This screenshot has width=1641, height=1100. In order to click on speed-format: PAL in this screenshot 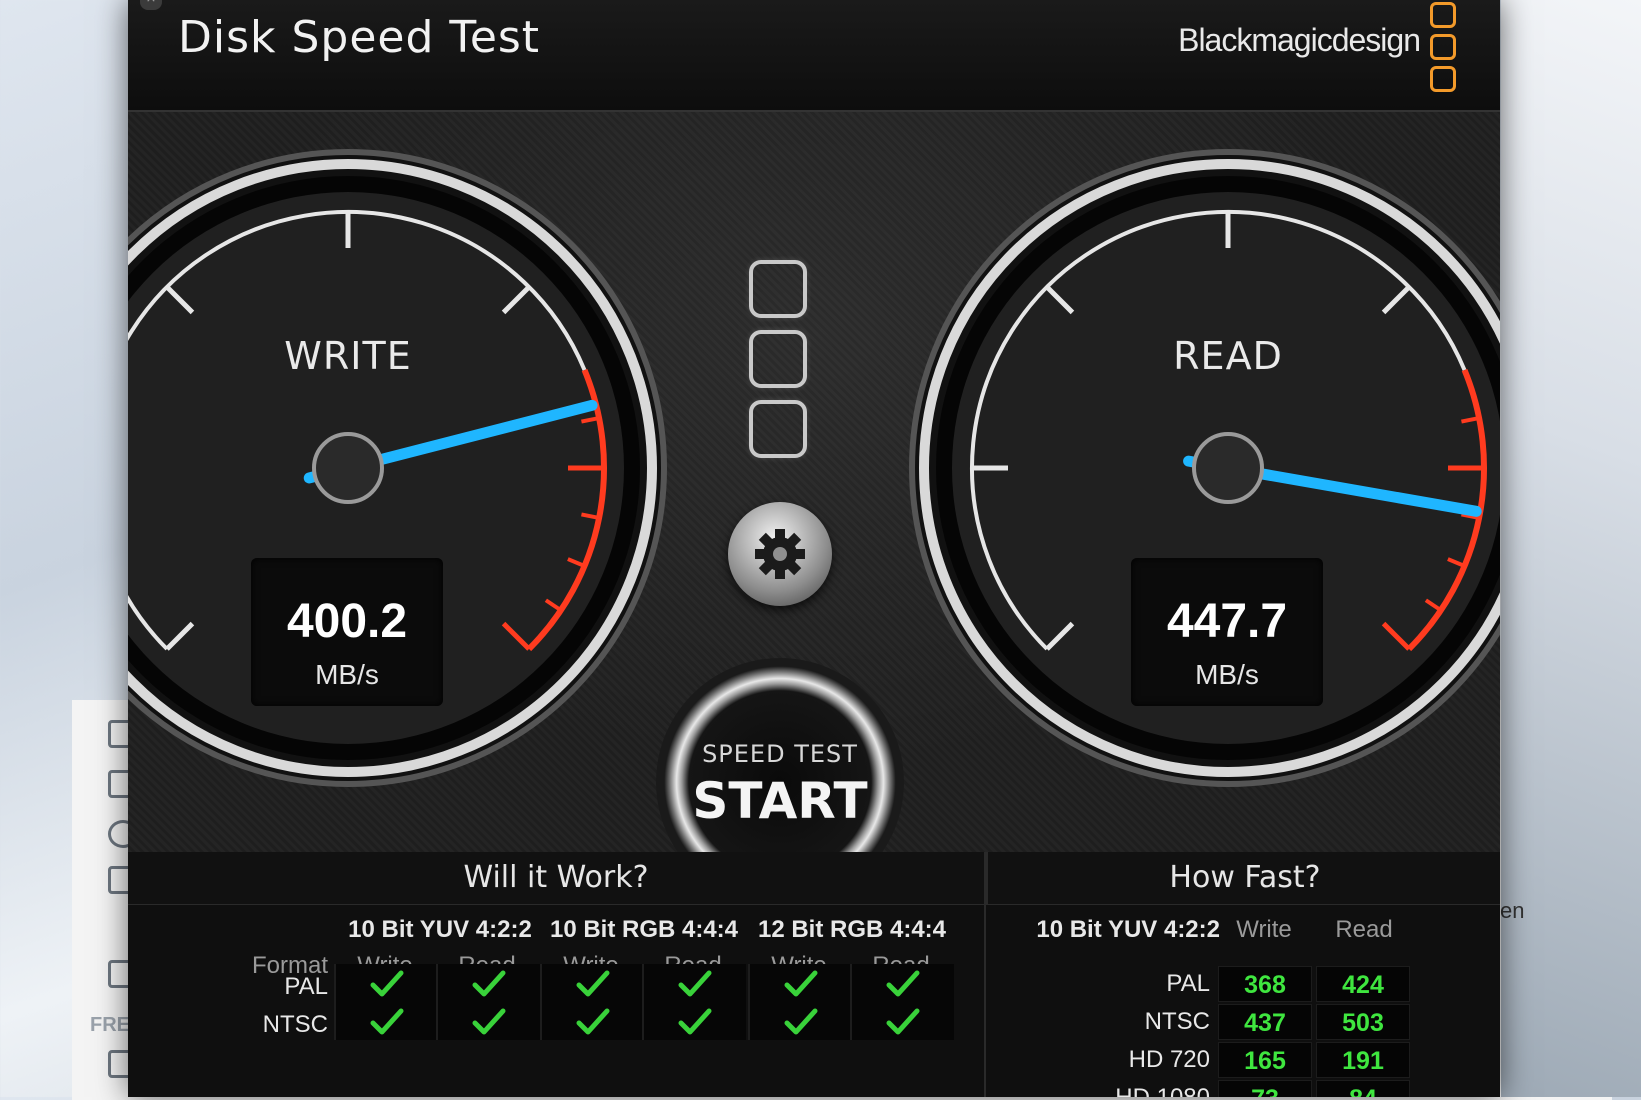, I will do `click(1188, 983)`.